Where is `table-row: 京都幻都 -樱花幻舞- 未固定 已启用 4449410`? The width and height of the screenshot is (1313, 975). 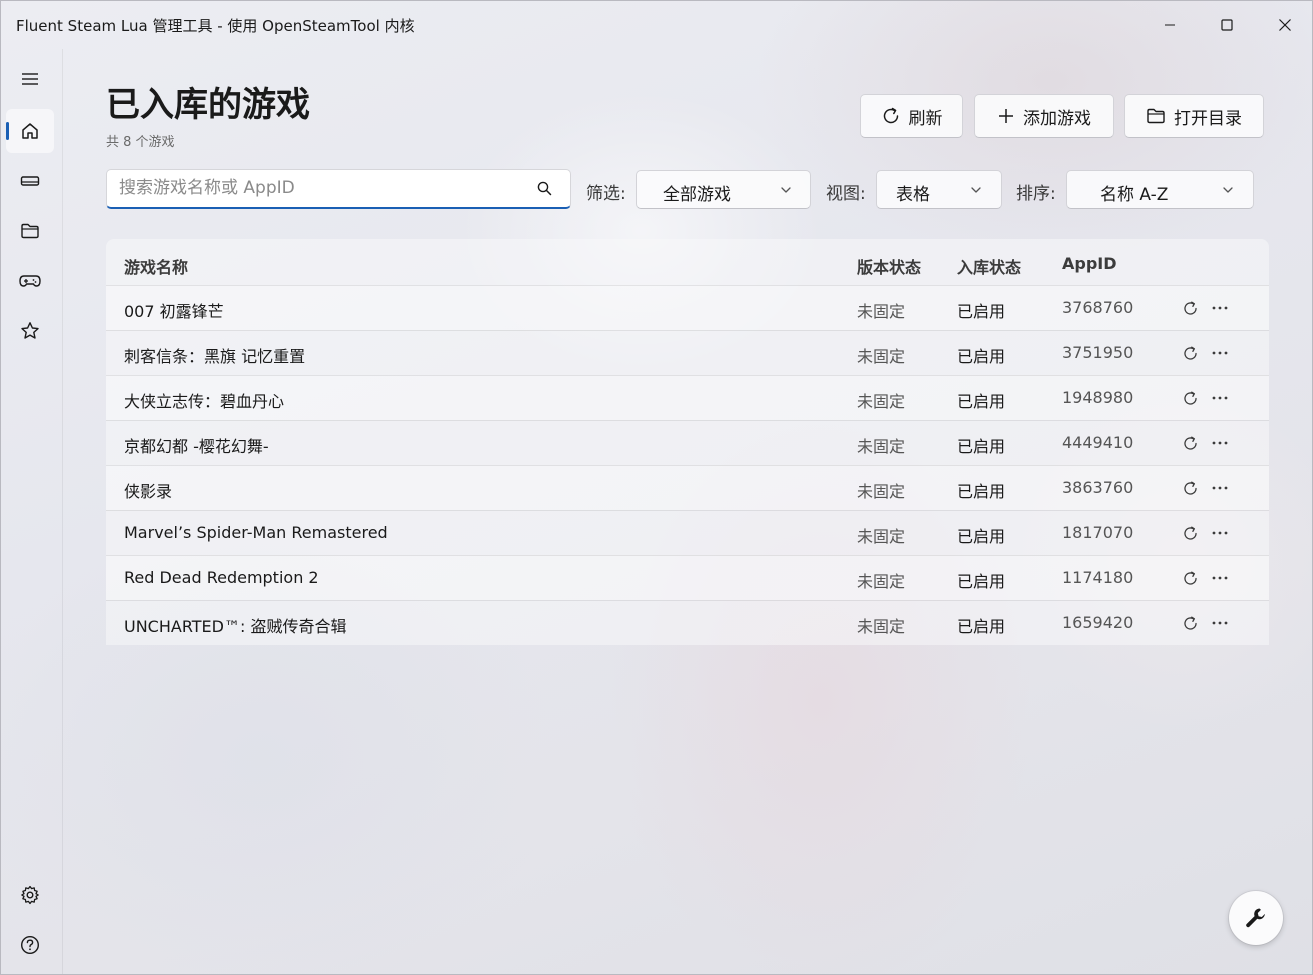
table-row: 京都幻都 -樱花幻舞- 未固定 已启用 4449410 is located at coordinates (687, 442).